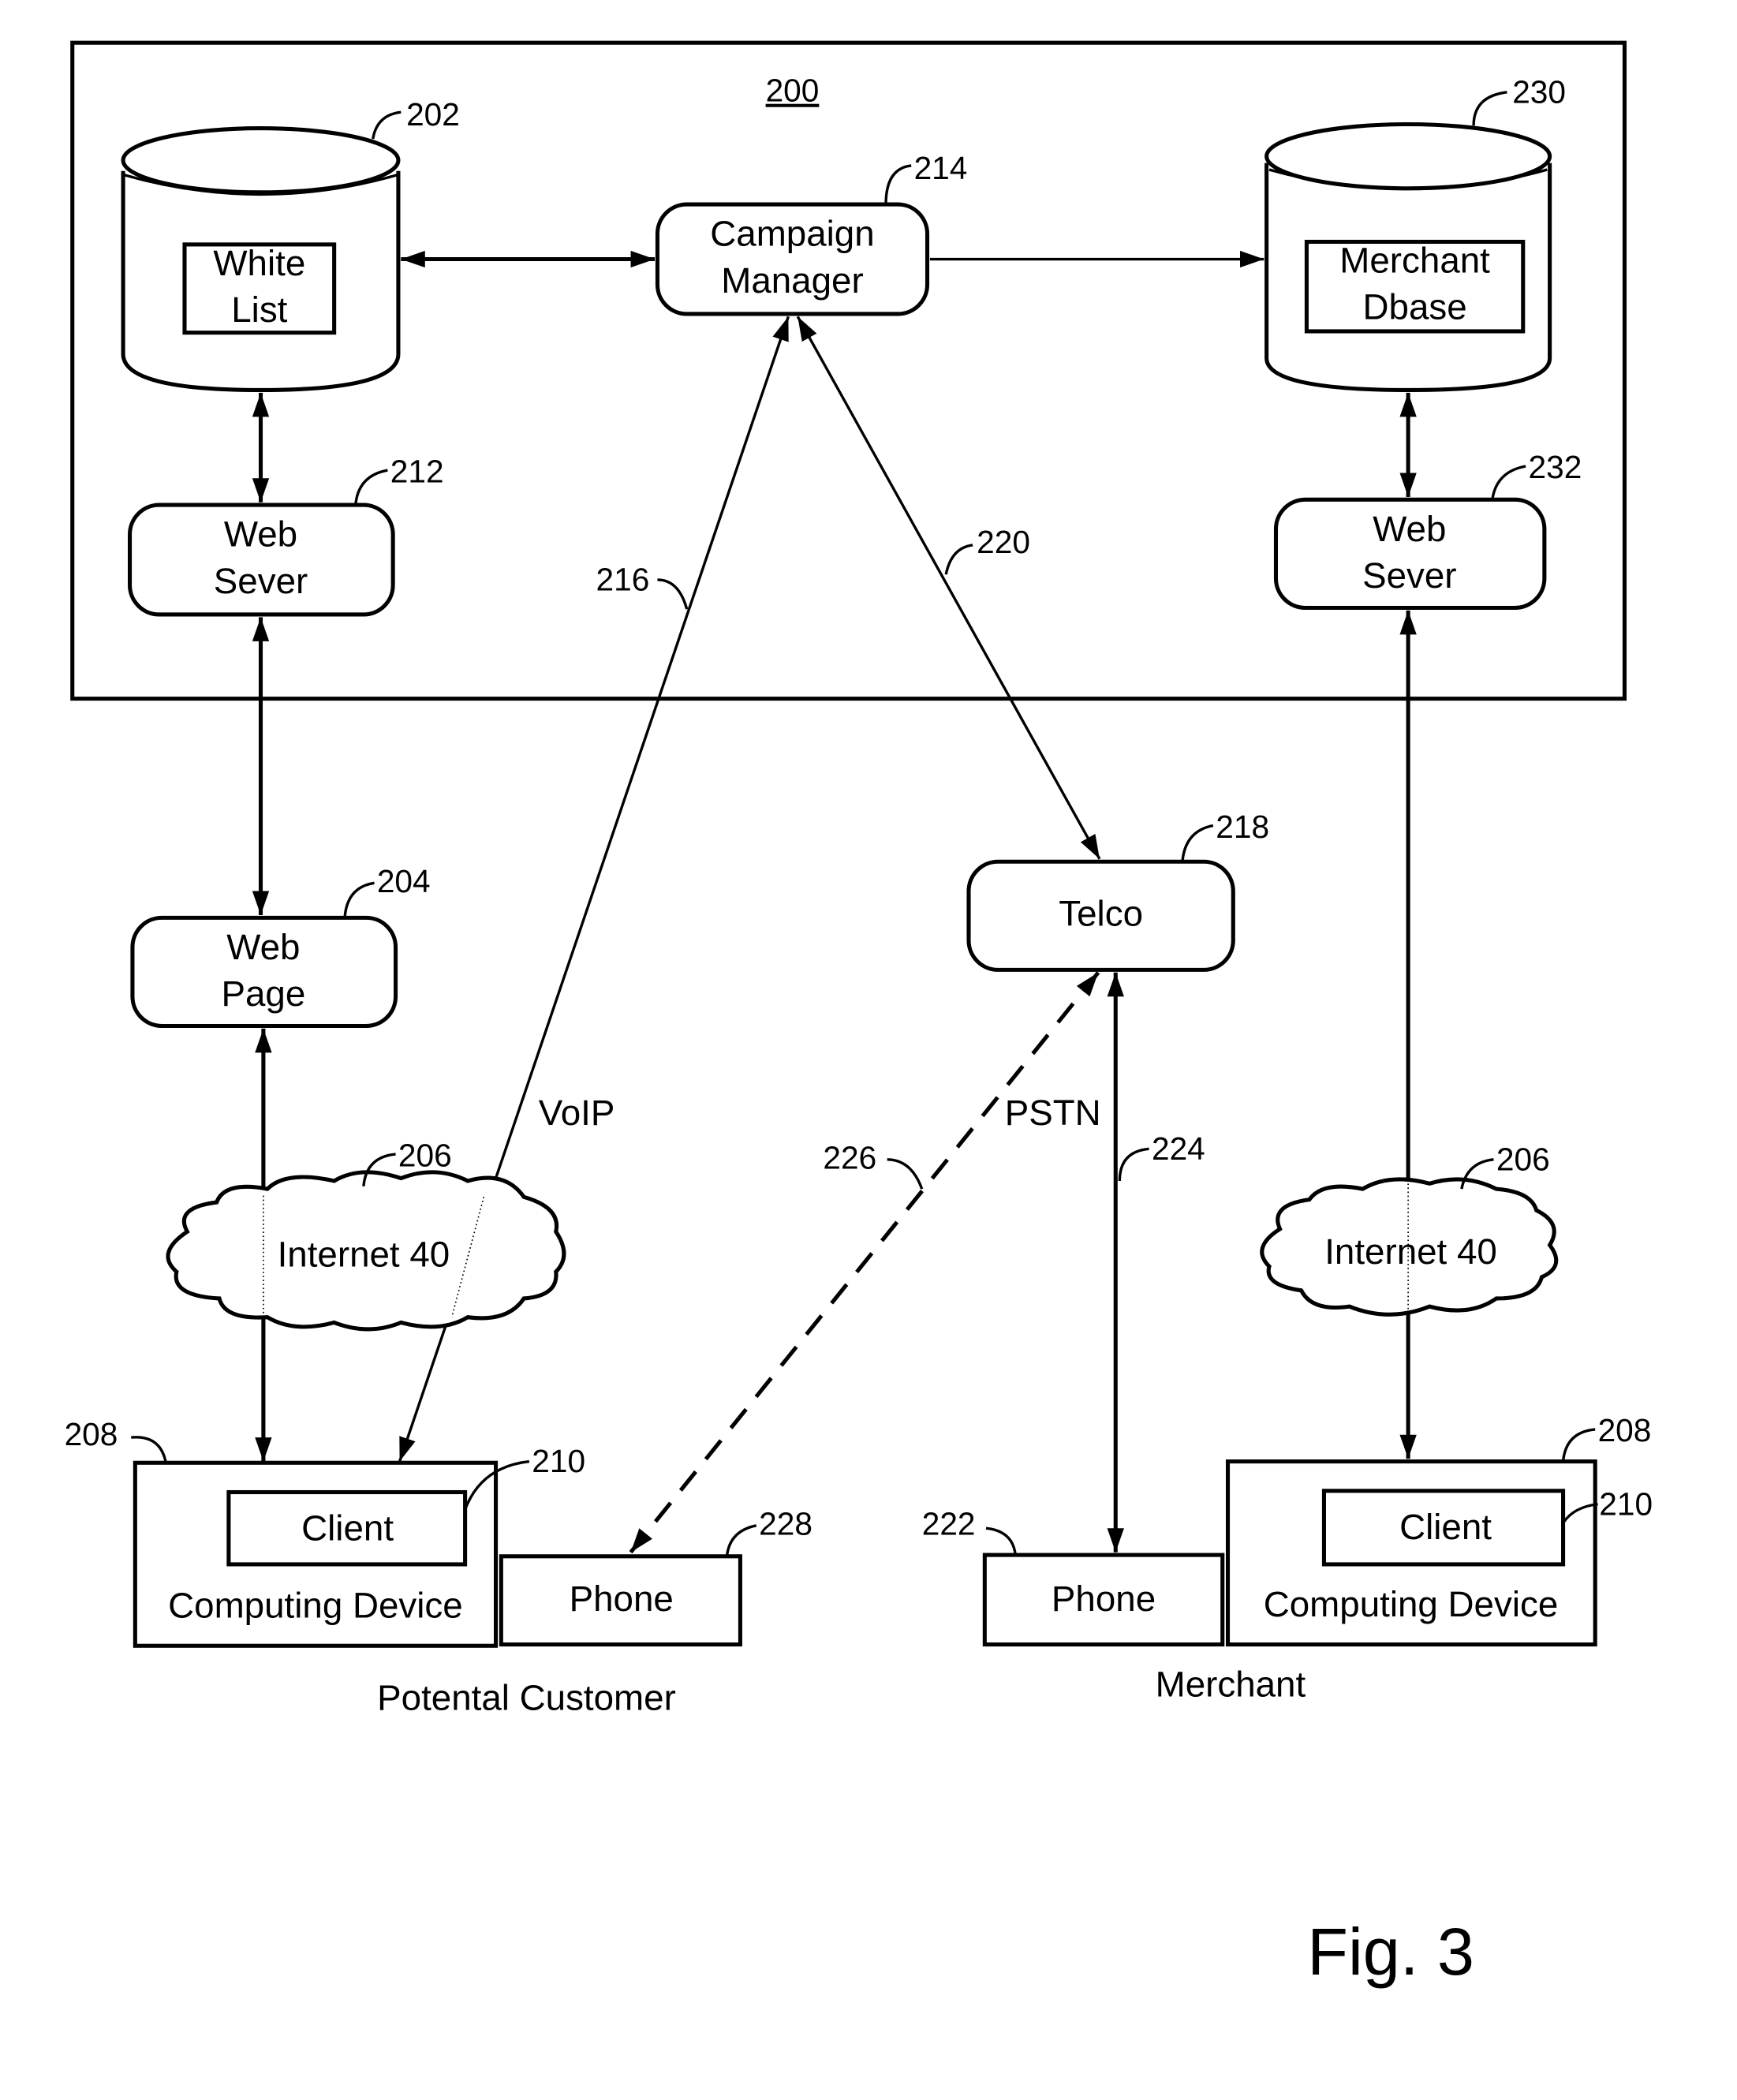 This screenshot has width=1737, height=2100. I want to click on ref-208-left: 208, so click(92, 1434).